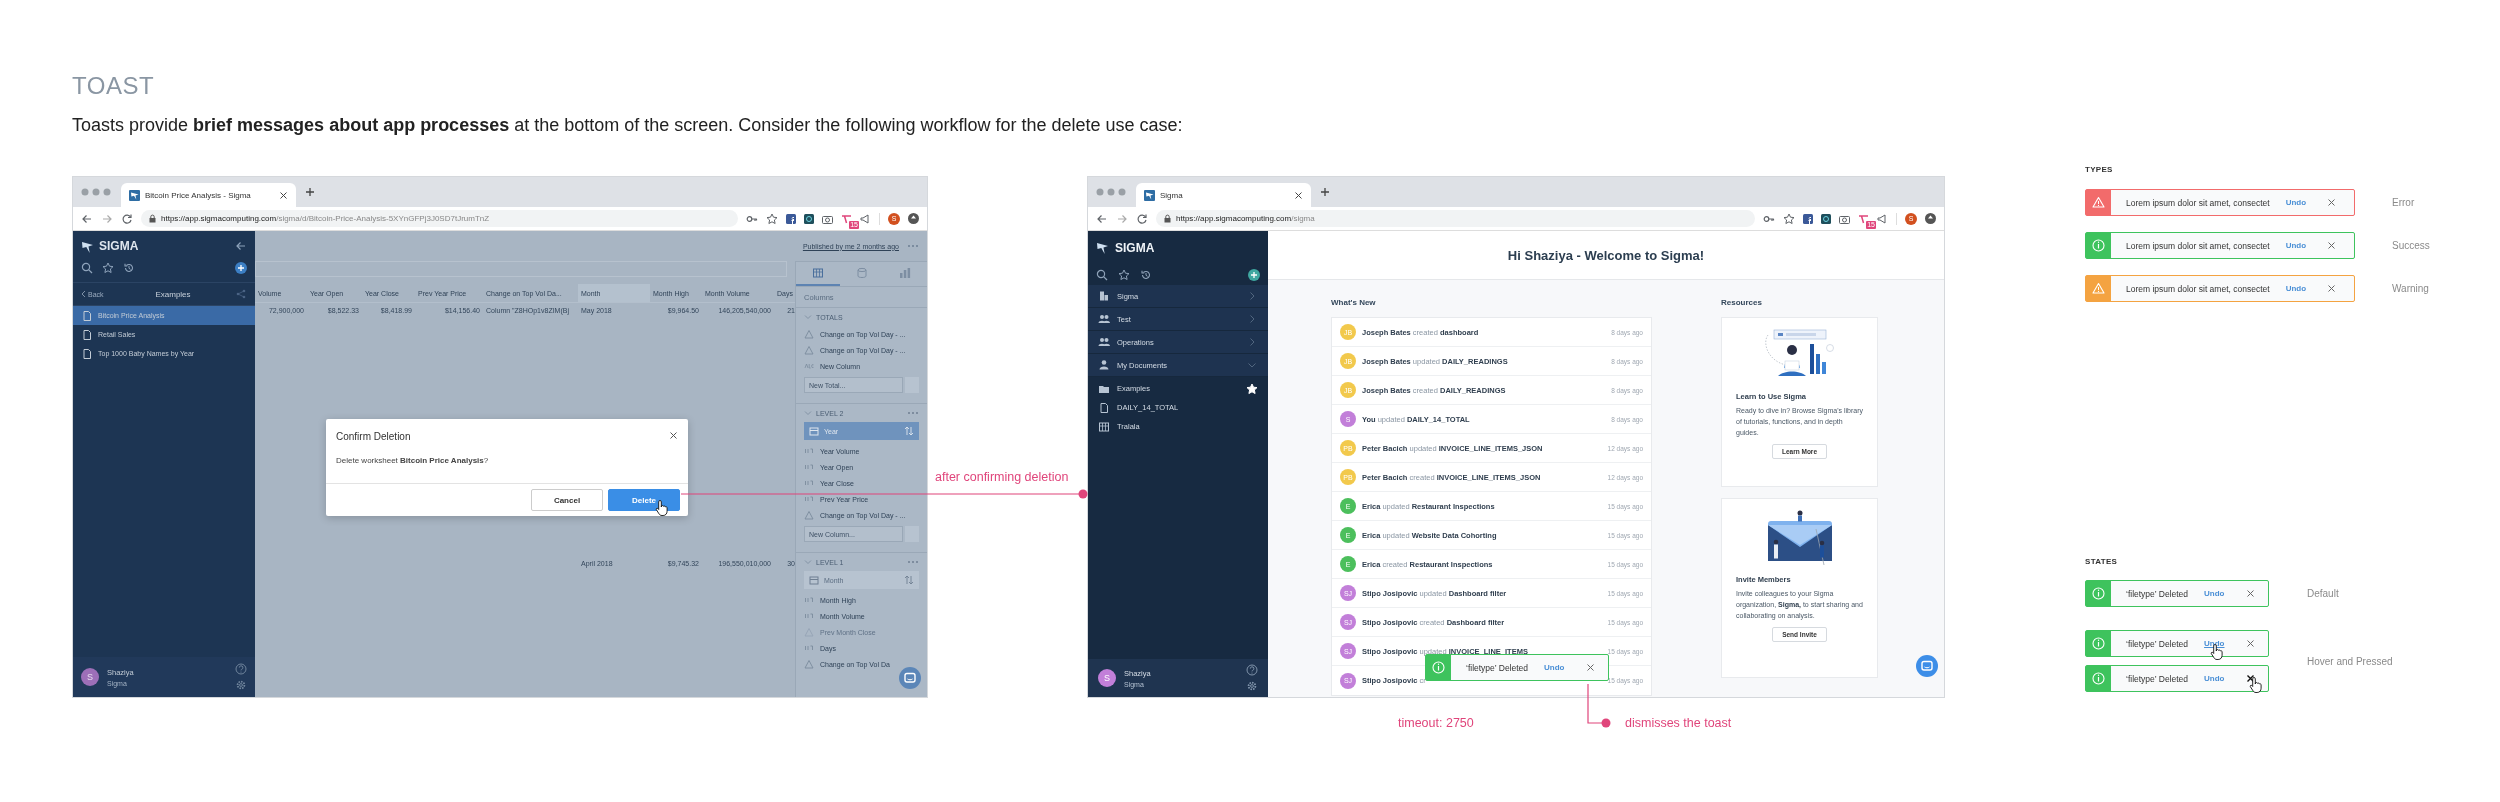 The width and height of the screenshot is (2500, 802). I want to click on state-label: Default, so click(2323, 593).